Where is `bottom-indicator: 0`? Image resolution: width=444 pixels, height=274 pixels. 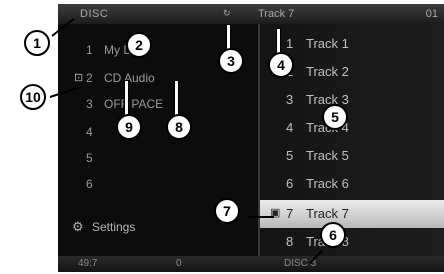 bottom-indicator: 0 is located at coordinates (179, 263).